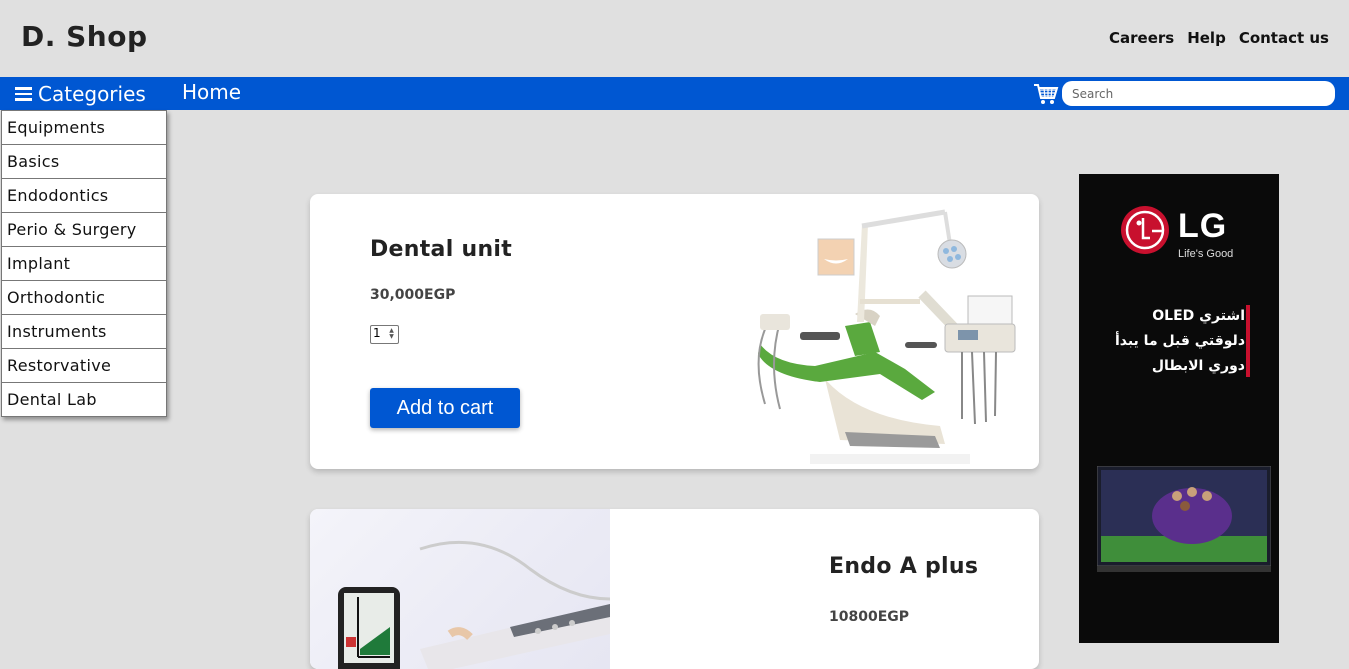 The height and width of the screenshot is (669, 1349). Describe the element at coordinates (84, 127) in the screenshot. I see `sidebar-item-equipments: Equipments` at that location.